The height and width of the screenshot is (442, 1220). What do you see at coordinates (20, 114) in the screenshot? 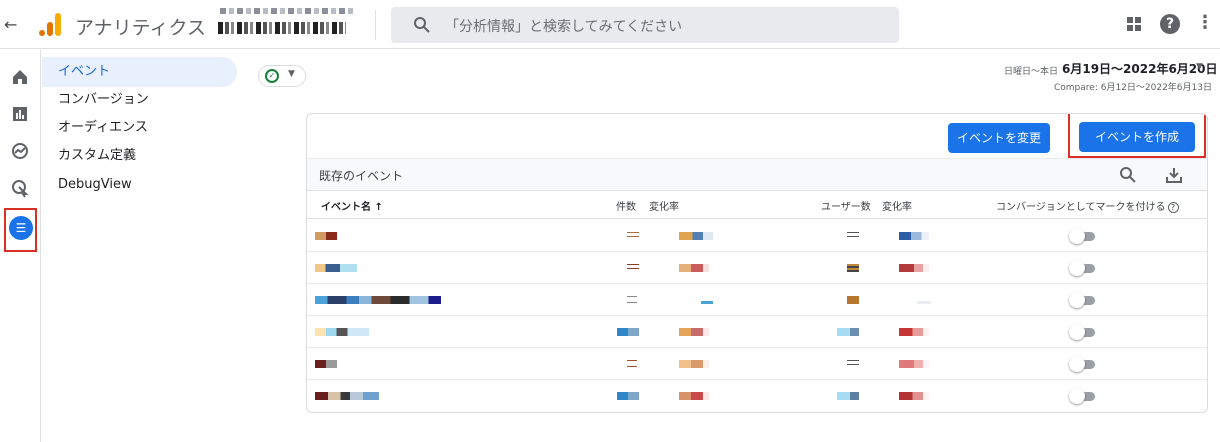
I see `reports-bar-chart-icon` at bounding box center [20, 114].